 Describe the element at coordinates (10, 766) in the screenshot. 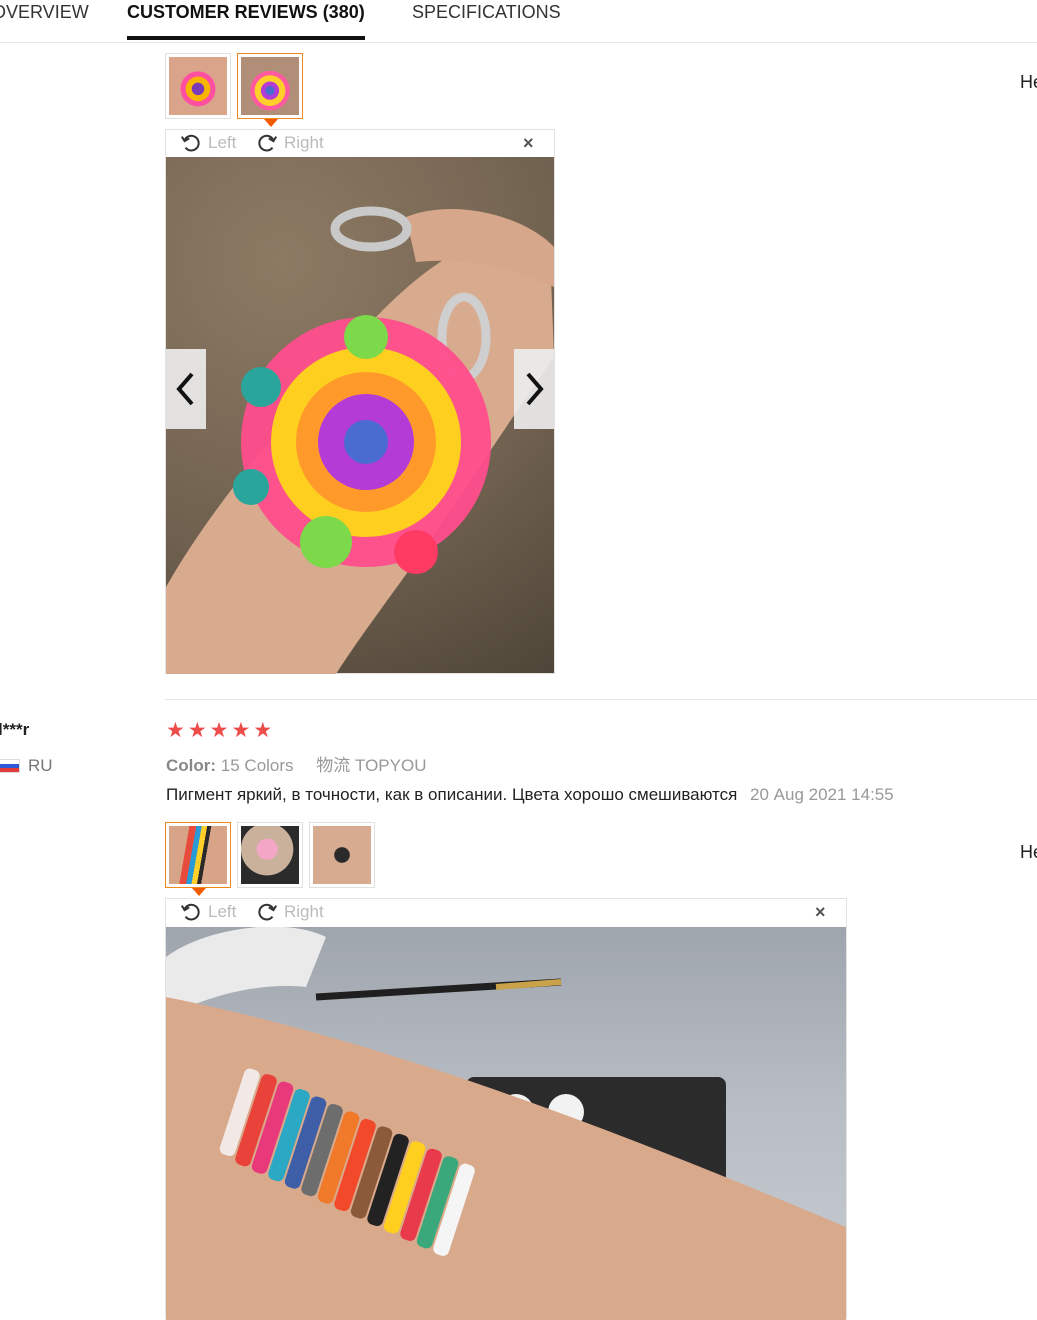

I see `russia-flag-icon` at that location.